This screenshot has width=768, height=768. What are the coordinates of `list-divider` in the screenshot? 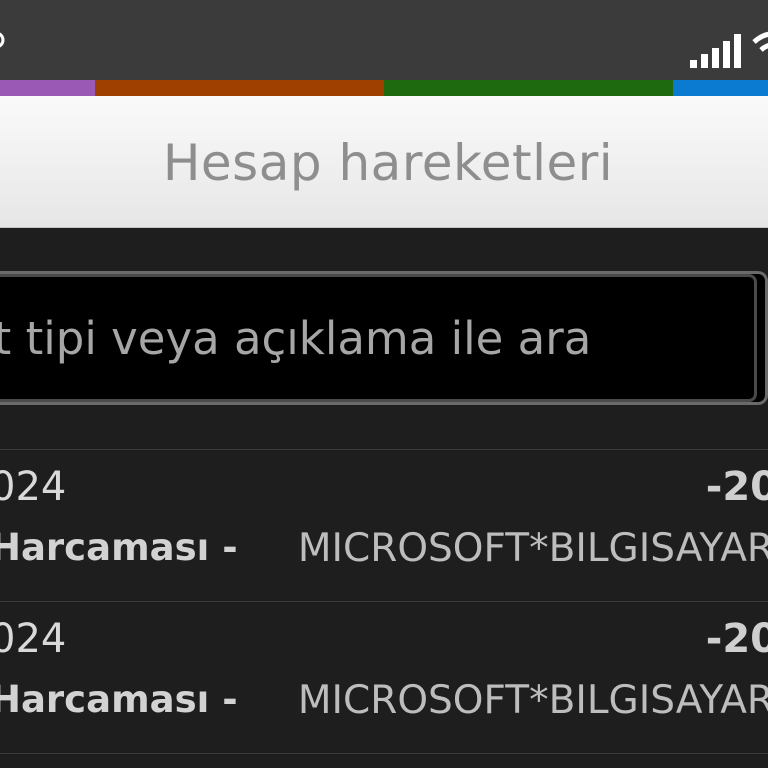 It's located at (384, 753).